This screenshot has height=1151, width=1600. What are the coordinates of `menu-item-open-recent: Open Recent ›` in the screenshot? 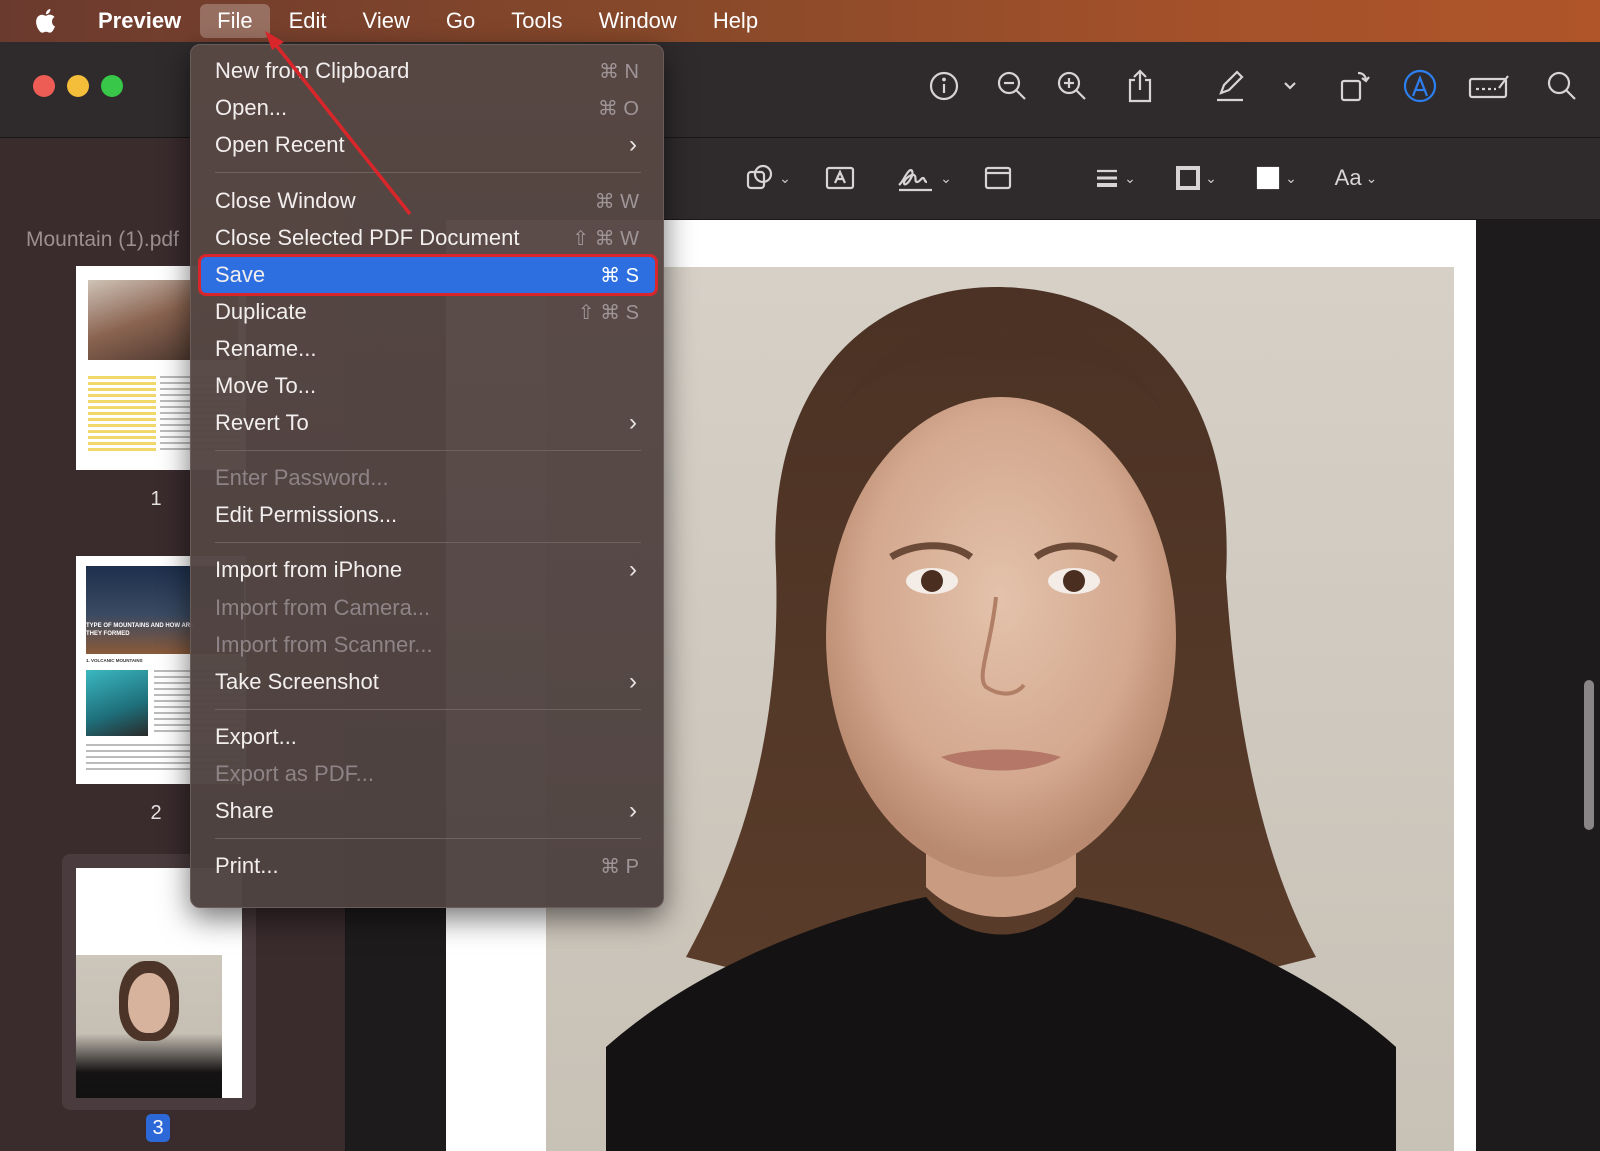 It's located at (428, 145).